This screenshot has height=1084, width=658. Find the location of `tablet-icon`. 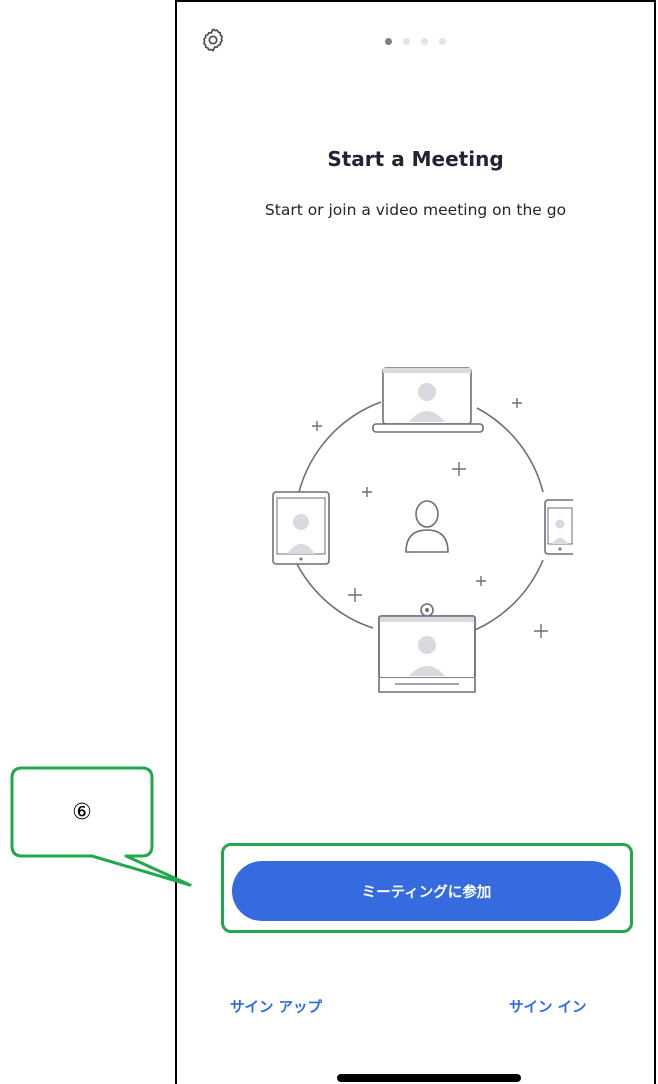

tablet-icon is located at coordinates (301, 528).